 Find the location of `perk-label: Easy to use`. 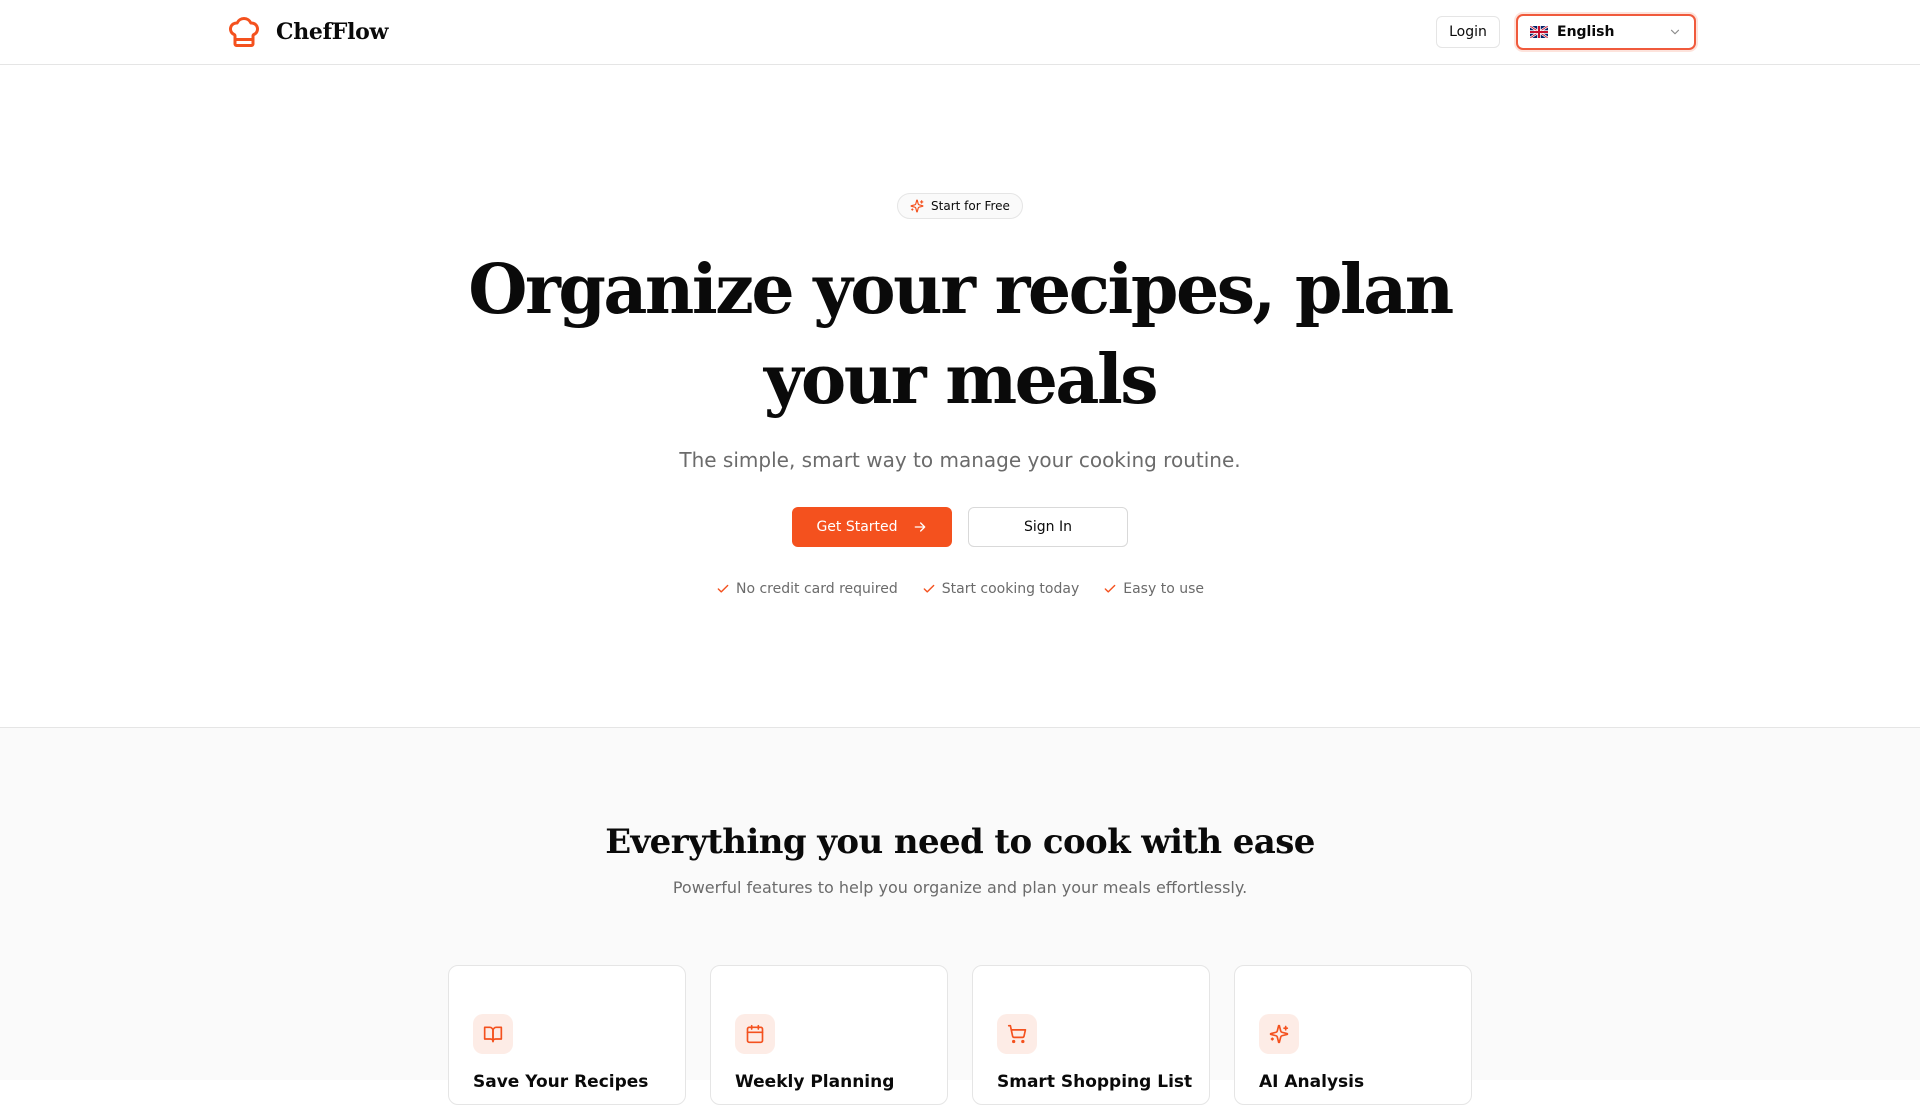

perk-label: Easy to use is located at coordinates (1163, 589).